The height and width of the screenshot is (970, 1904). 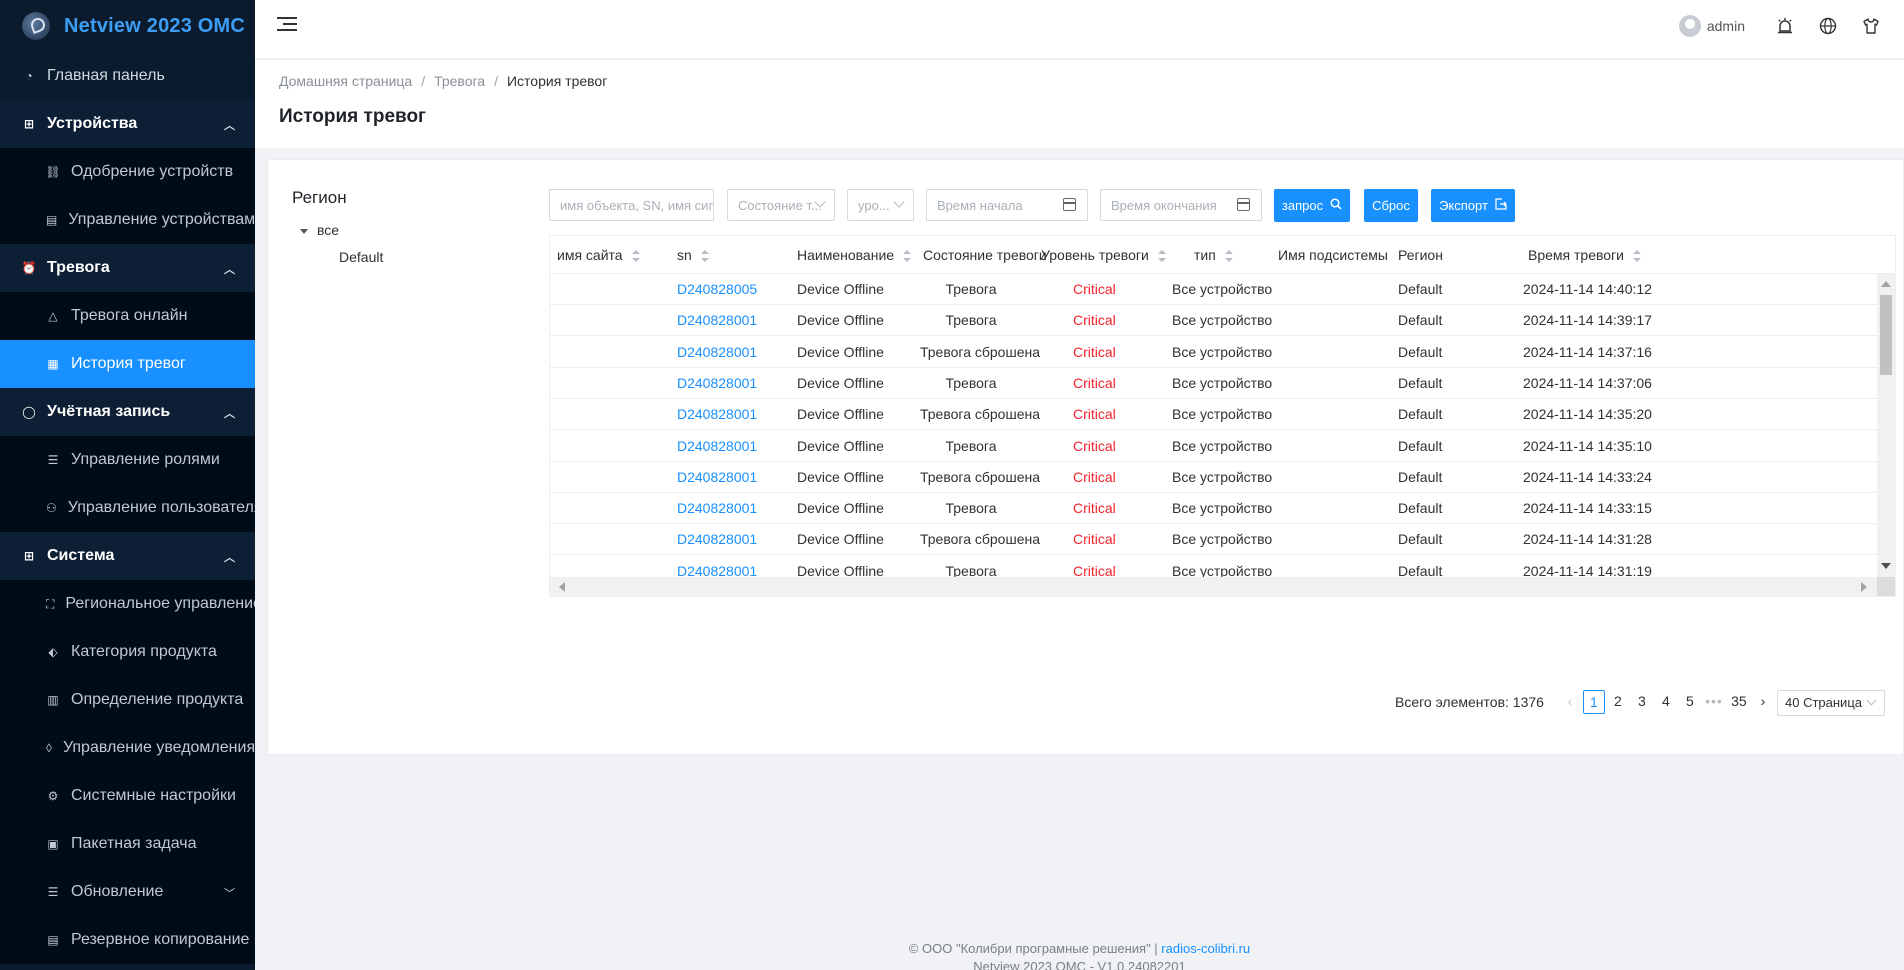 What do you see at coordinates (127, 26) in the screenshot?
I see `logo: Netview 2023 OMC` at bounding box center [127, 26].